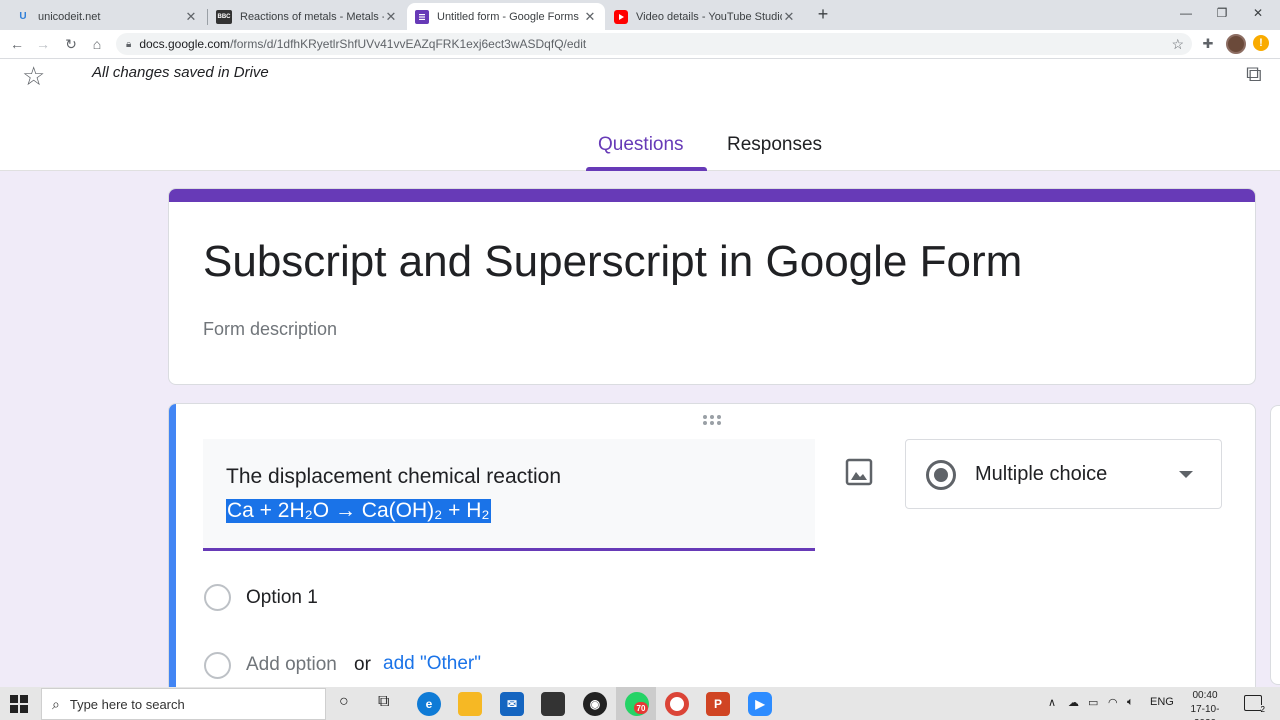 This screenshot has height=720, width=1280. Describe the element at coordinates (774, 145) in the screenshot. I see `tab-responses: Responses` at that location.